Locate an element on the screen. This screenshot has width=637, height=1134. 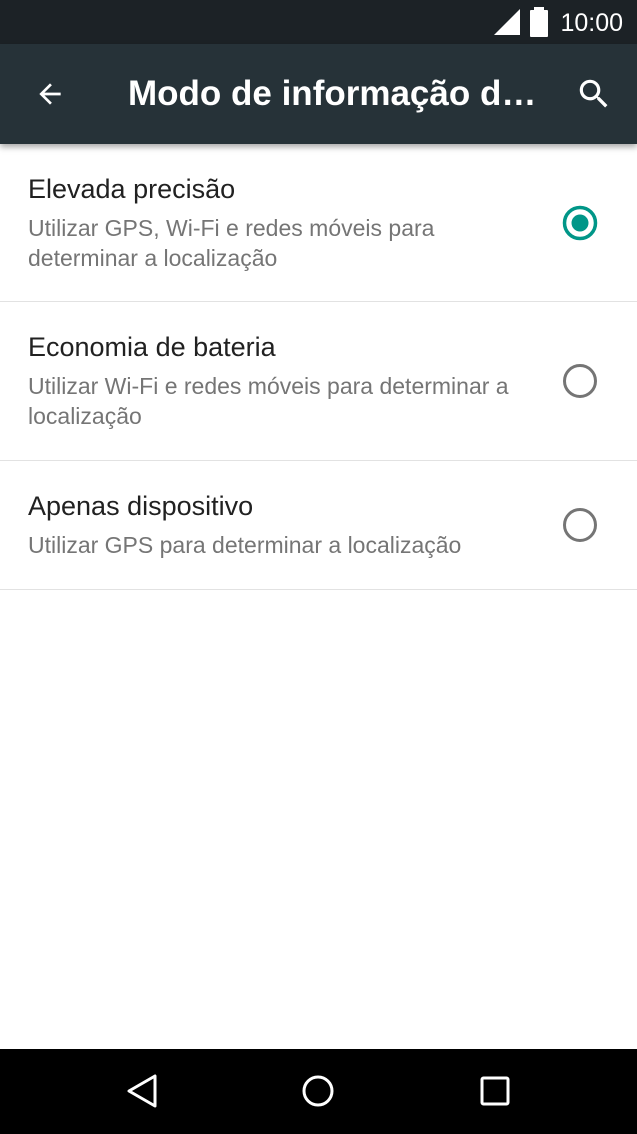
search-icon is located at coordinates (593, 93).